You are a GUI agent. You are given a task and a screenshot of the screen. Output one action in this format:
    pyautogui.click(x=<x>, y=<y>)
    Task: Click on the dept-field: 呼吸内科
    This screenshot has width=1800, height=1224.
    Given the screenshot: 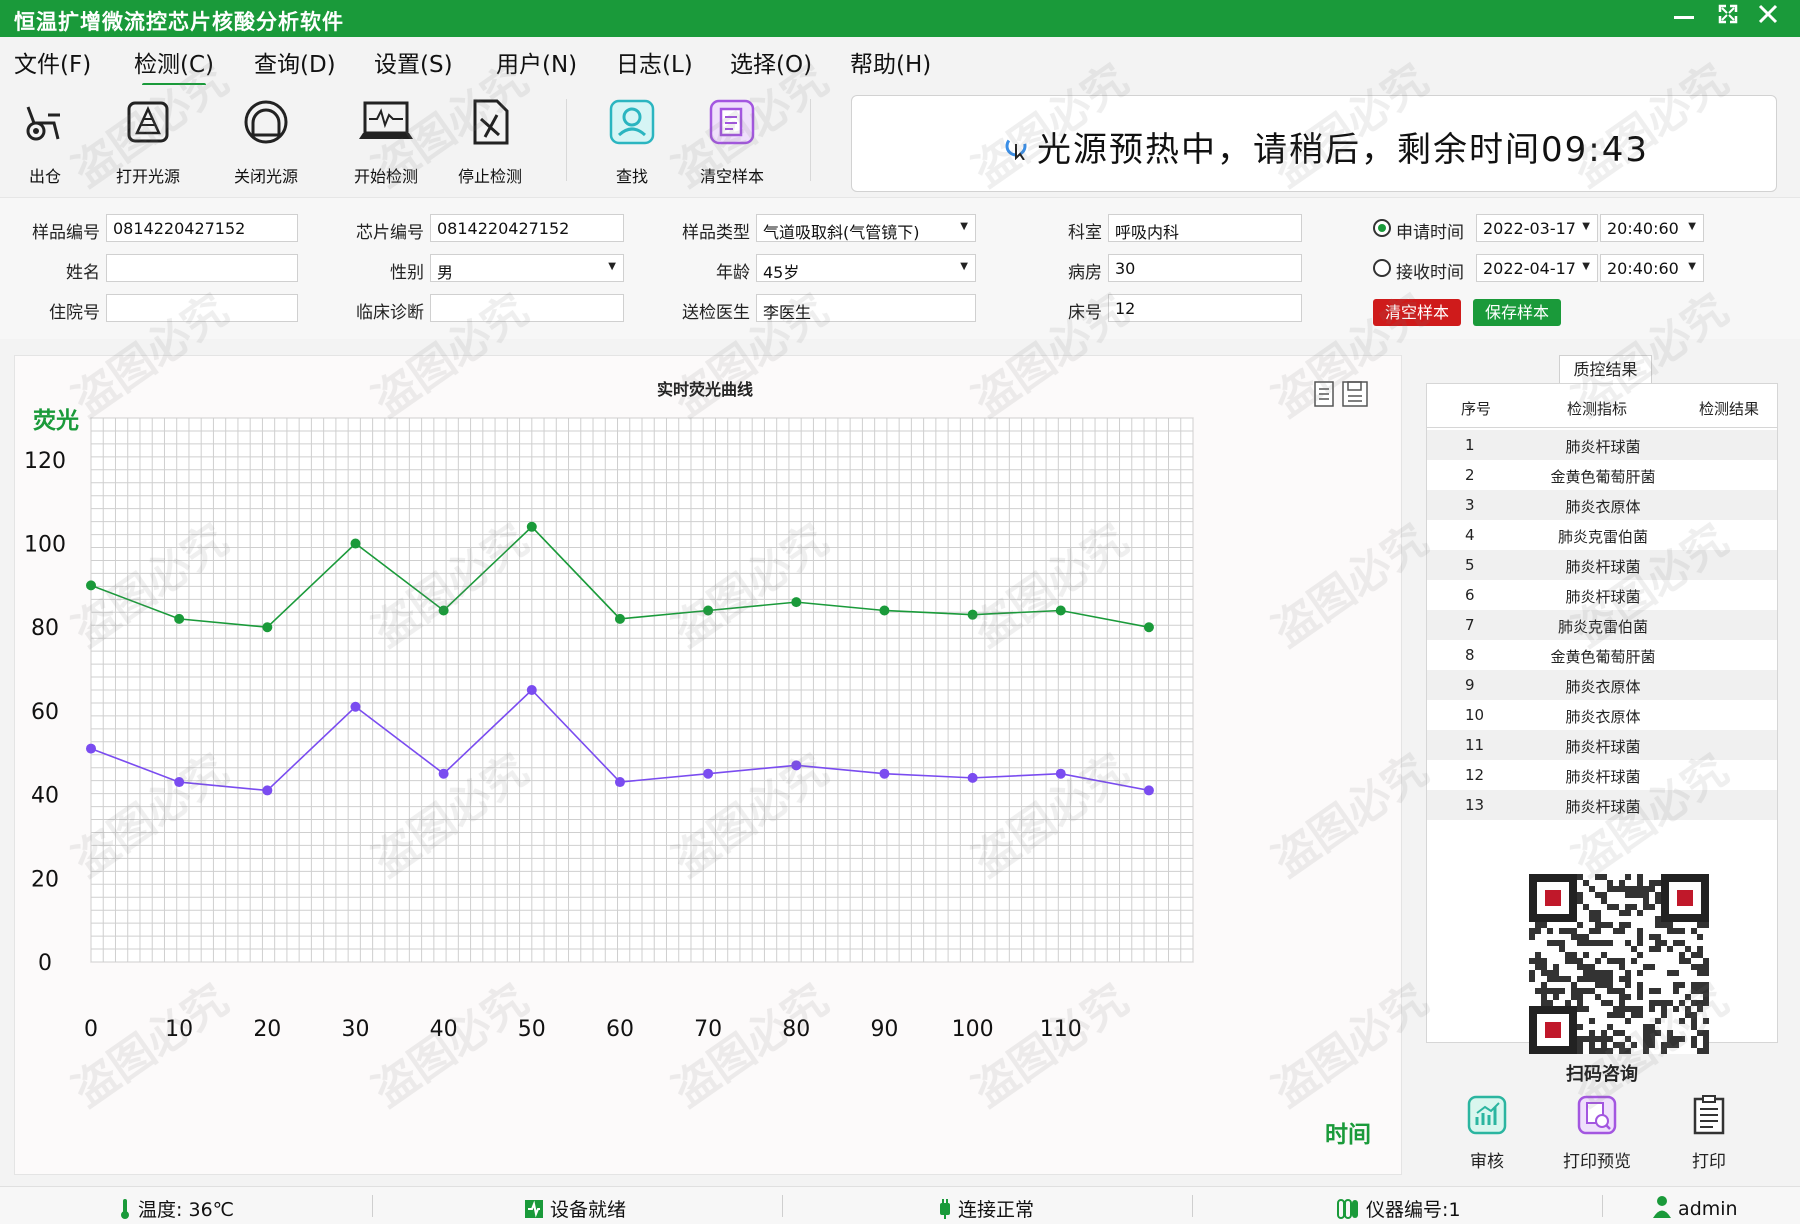 What is the action you would take?
    pyautogui.click(x=1205, y=228)
    